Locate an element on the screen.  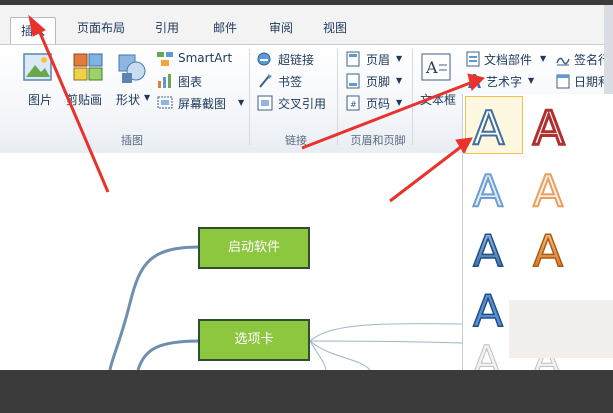
window-bottom-bar is located at coordinates (306, 391).